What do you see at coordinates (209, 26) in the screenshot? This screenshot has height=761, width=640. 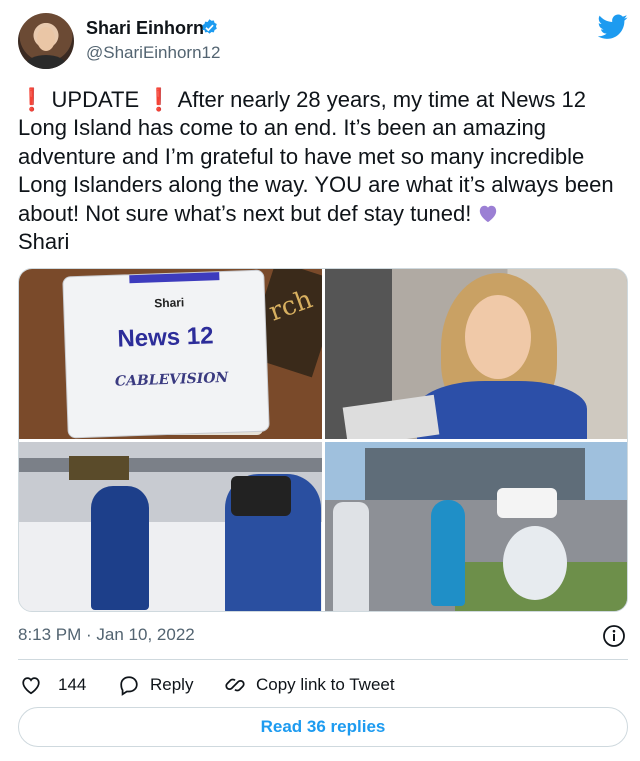 I see `verified-badge-icon` at bounding box center [209, 26].